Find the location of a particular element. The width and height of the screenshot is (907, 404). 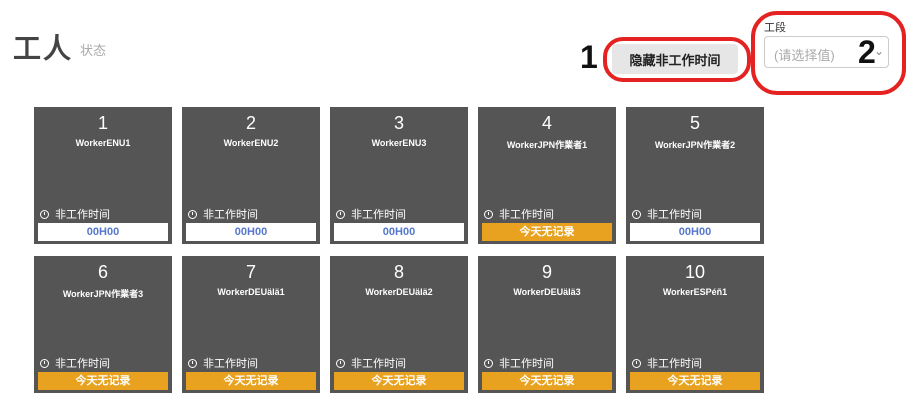

worker-number: 7 is located at coordinates (250, 272).